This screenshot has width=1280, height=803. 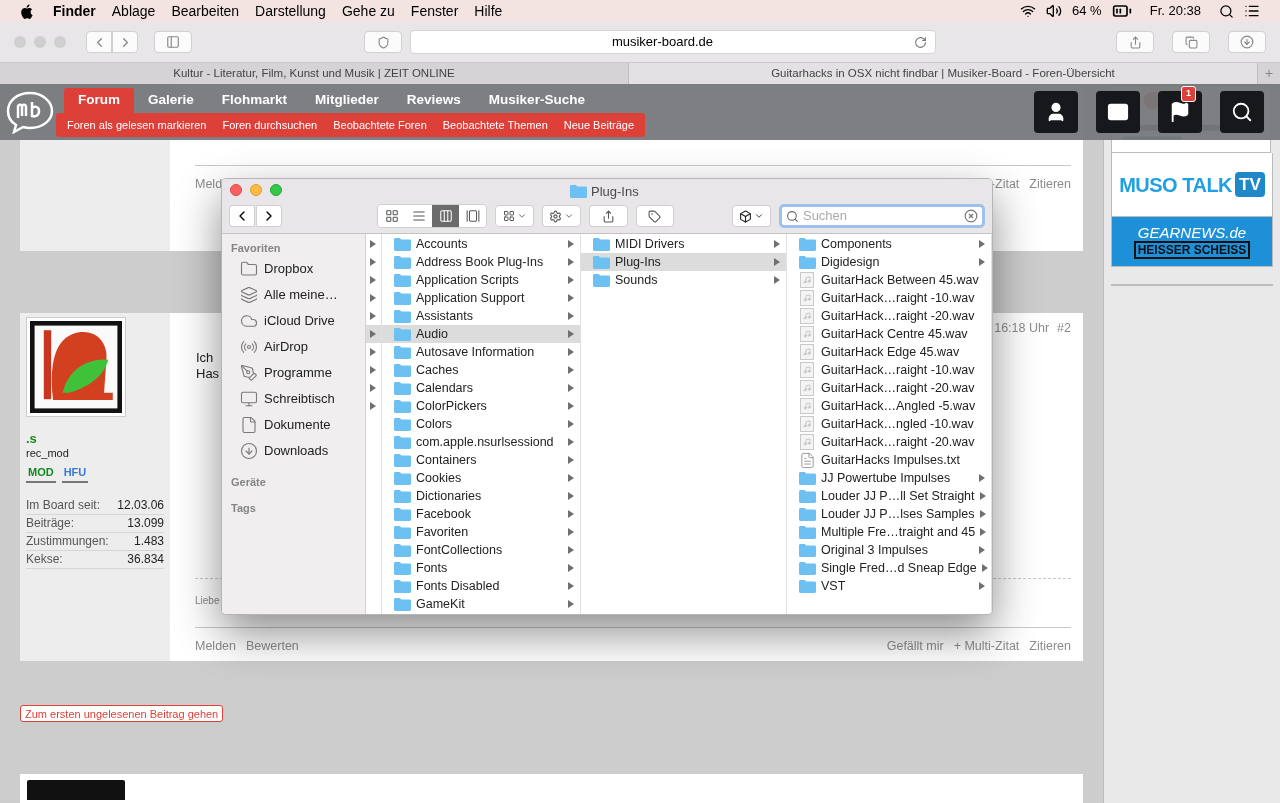 I want to click on back-button, so click(x=242, y=216).